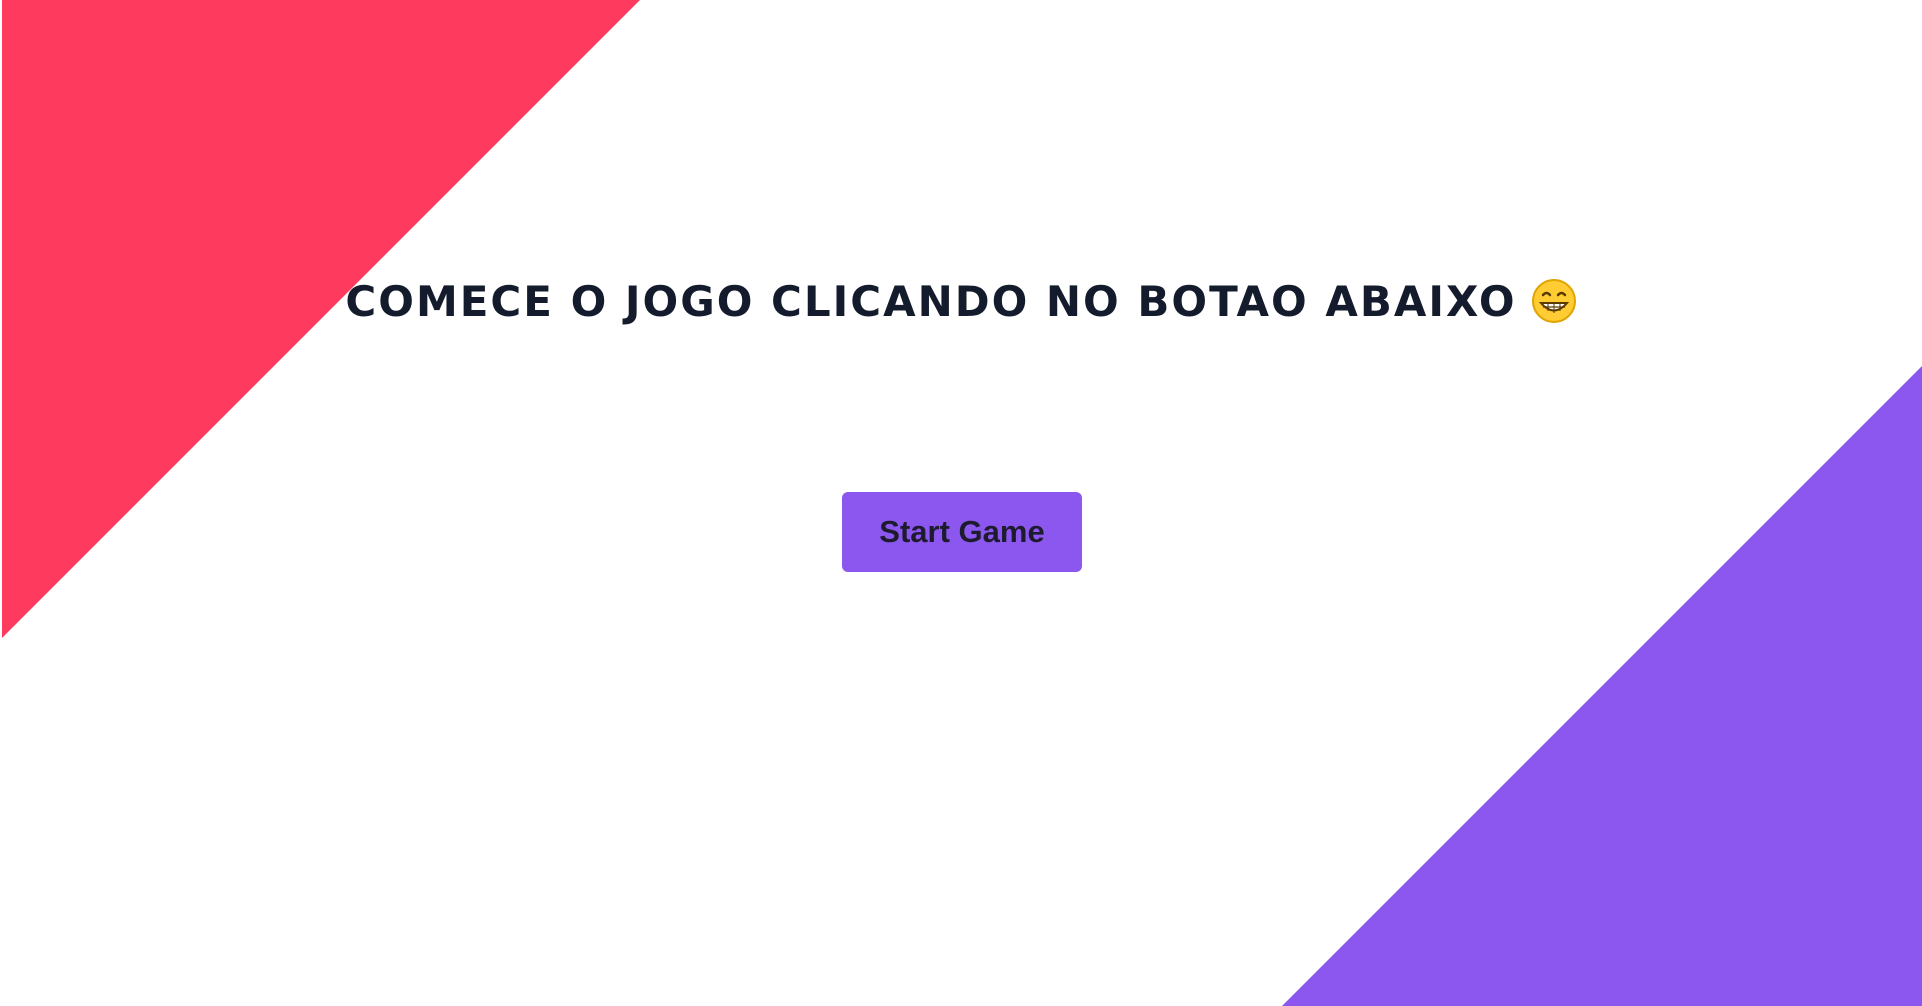 The width and height of the screenshot is (1922, 1006). What do you see at coordinates (1554, 301) in the screenshot?
I see `grinning-face-icon` at bounding box center [1554, 301].